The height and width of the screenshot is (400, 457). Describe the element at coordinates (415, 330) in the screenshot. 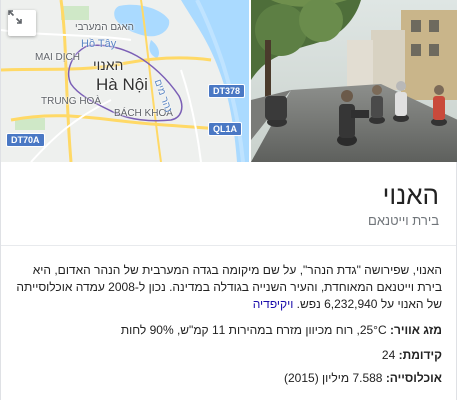

I see `fact-key: מזג אוויר:` at that location.